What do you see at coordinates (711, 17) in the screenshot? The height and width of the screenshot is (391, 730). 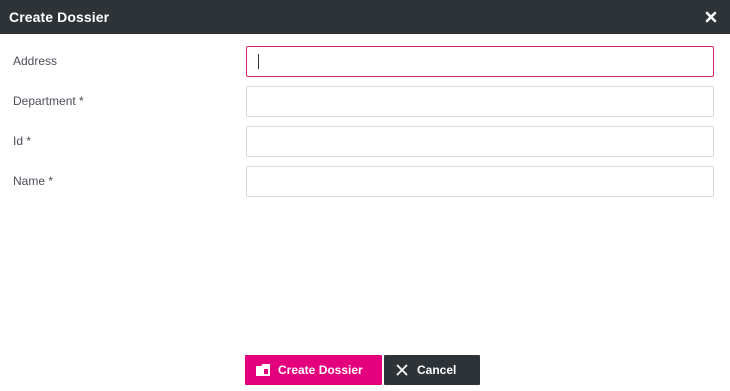 I see `close-icon` at bounding box center [711, 17].